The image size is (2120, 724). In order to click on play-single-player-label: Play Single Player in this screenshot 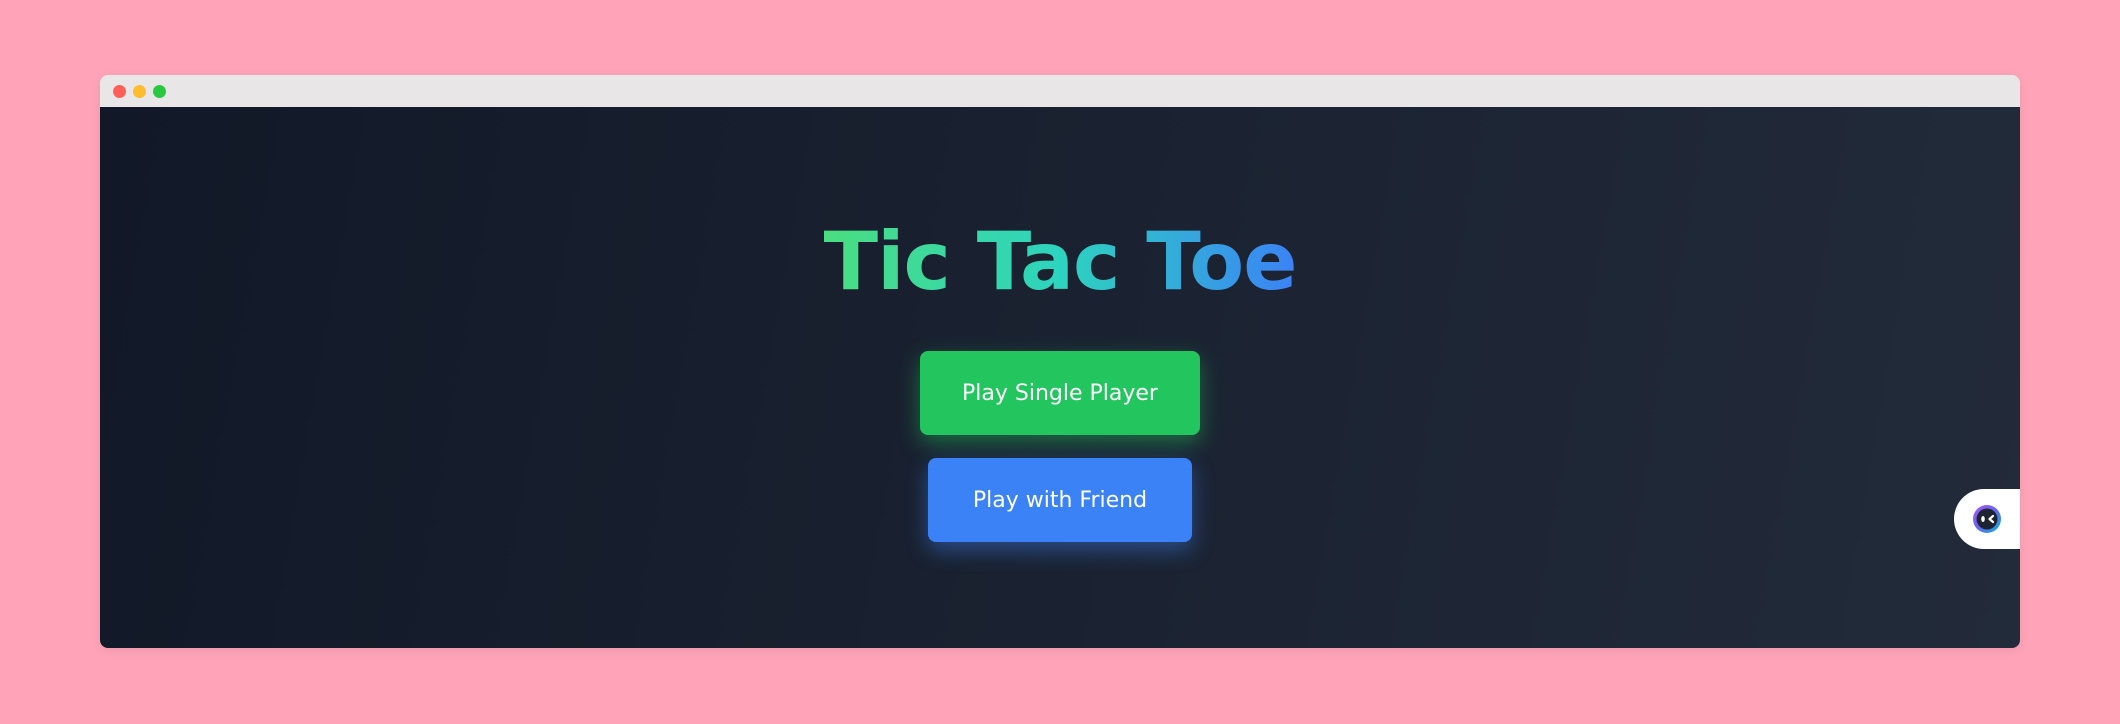, I will do `click(1060, 393)`.